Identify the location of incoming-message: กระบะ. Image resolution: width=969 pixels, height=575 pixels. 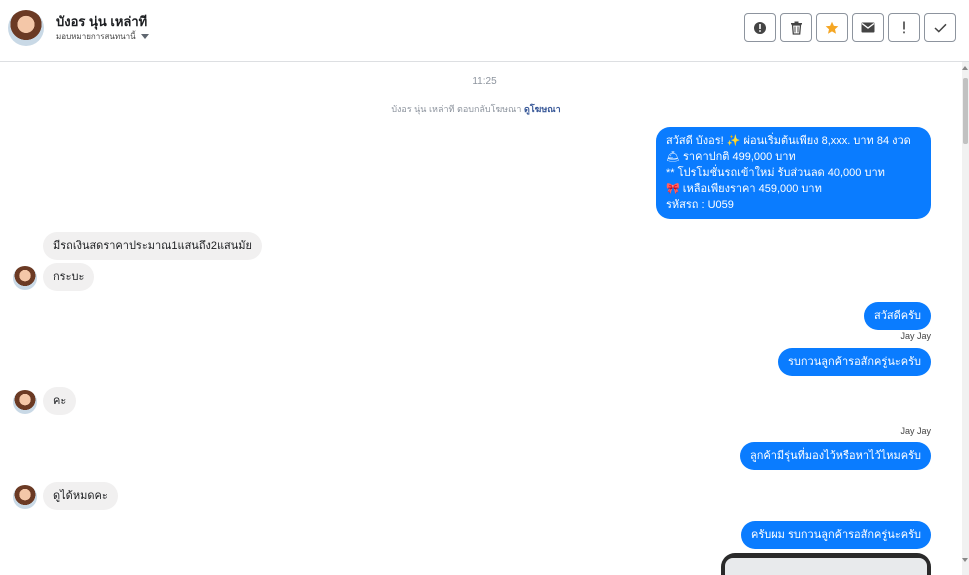
(69, 277).